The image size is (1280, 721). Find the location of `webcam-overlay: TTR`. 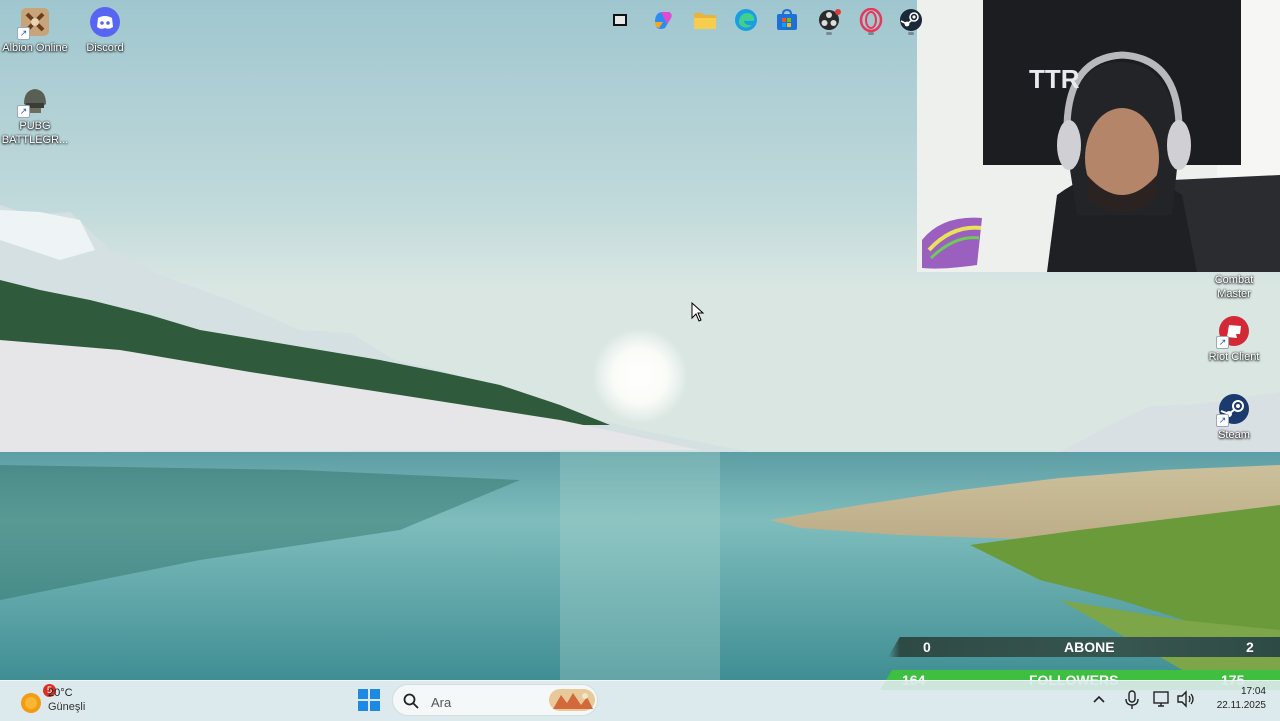

webcam-overlay: TTR is located at coordinates (1098, 136).